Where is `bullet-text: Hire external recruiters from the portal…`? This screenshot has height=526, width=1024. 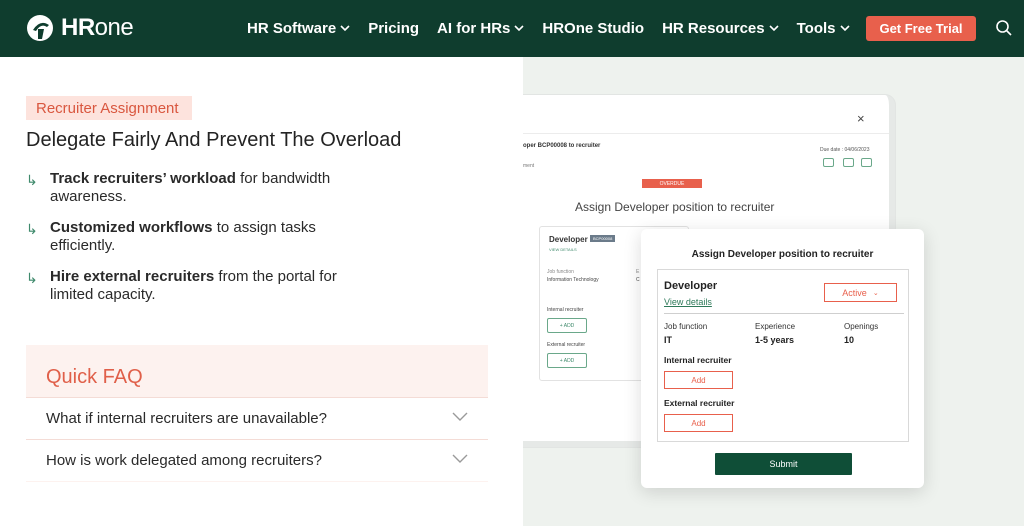 bullet-text: Hire external recruiters from the portal… is located at coordinates (208, 286).